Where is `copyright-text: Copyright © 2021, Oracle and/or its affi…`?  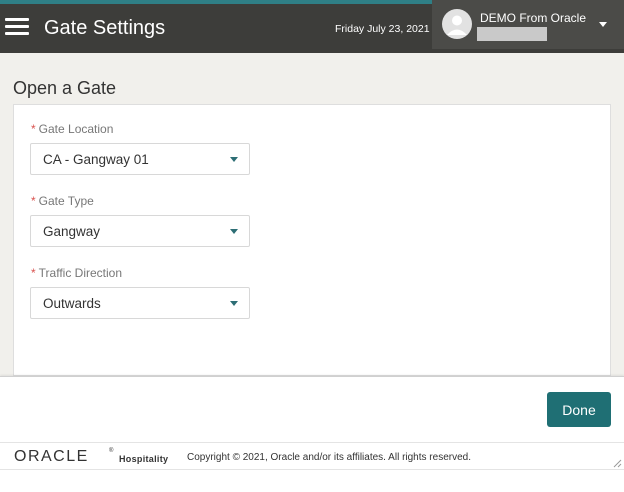
copyright-text: Copyright © 2021, Oracle and/or its affi… is located at coordinates (329, 457).